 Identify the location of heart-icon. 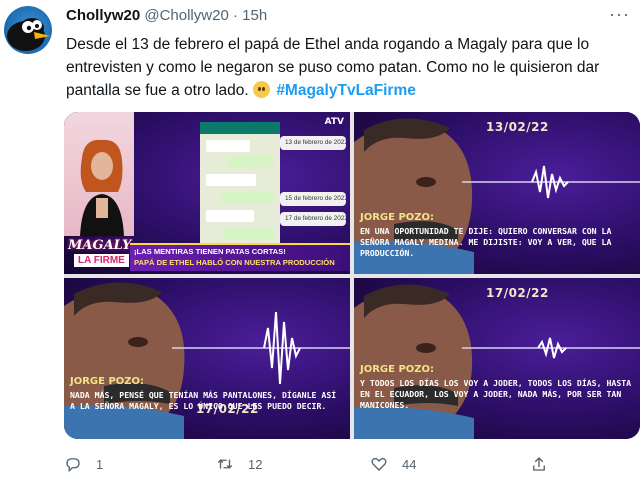
(379, 464).